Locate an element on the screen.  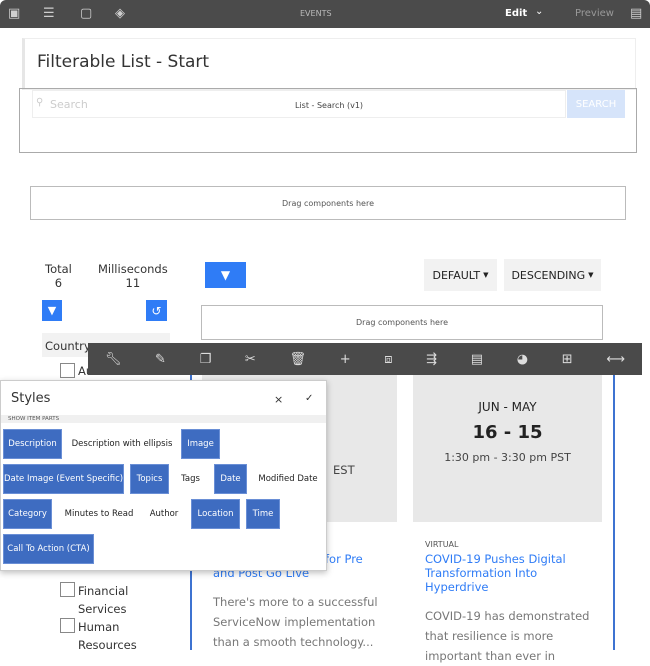
style-option: Minutes to Read is located at coordinates (99, 514).